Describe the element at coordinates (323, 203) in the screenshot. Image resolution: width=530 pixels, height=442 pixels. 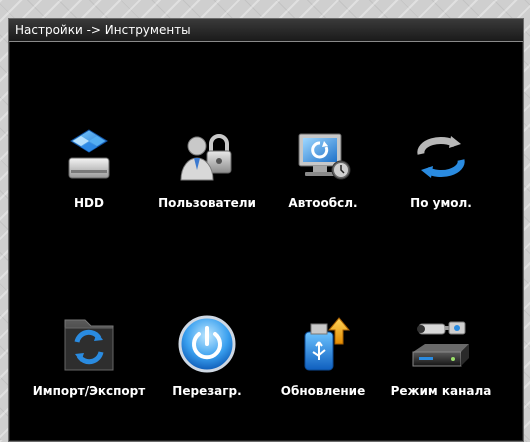
I see `tool-label: Автообсл.` at that location.